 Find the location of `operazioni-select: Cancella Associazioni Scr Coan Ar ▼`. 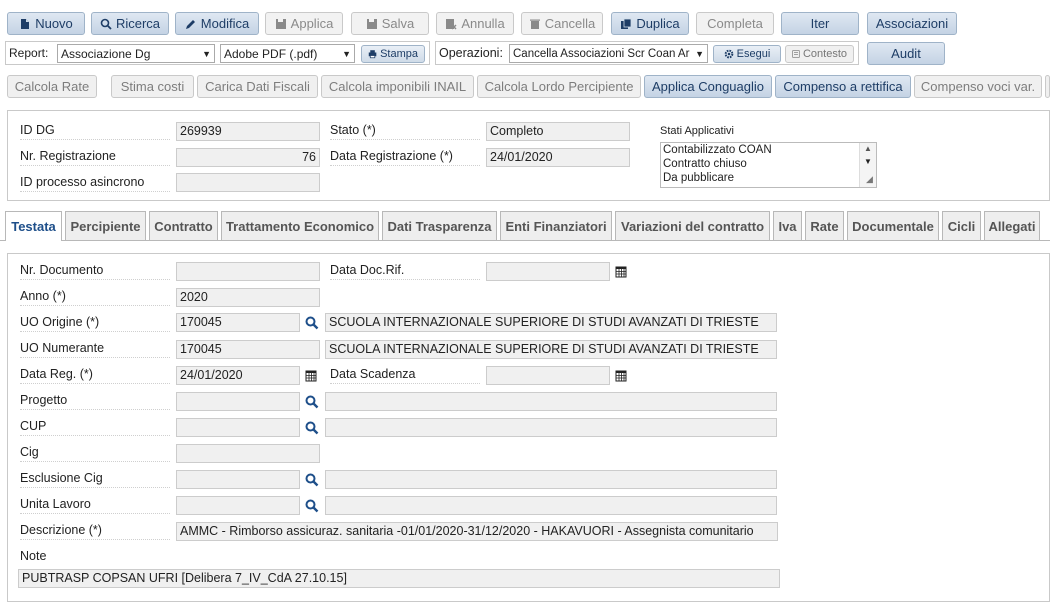

operazioni-select: Cancella Associazioni Scr Coan Ar ▼ is located at coordinates (608, 53).